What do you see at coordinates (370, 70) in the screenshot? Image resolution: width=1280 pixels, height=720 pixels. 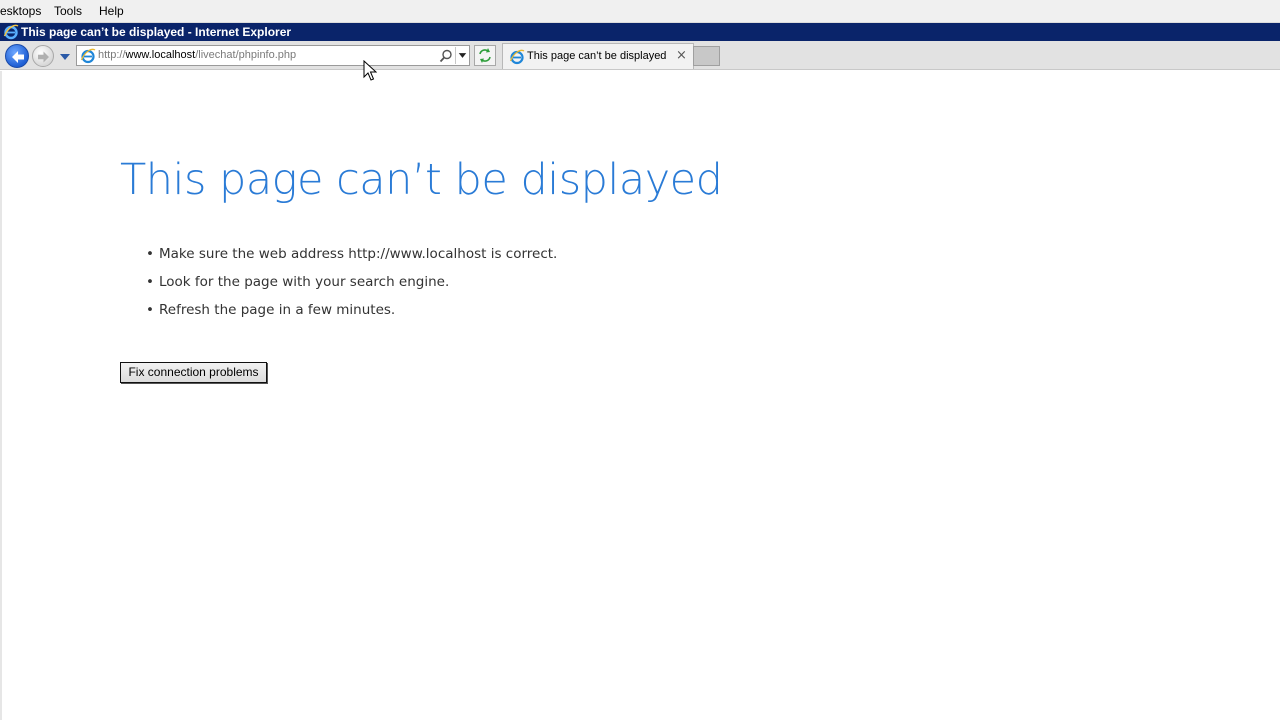 I see `mouse-pointer-icon` at bounding box center [370, 70].